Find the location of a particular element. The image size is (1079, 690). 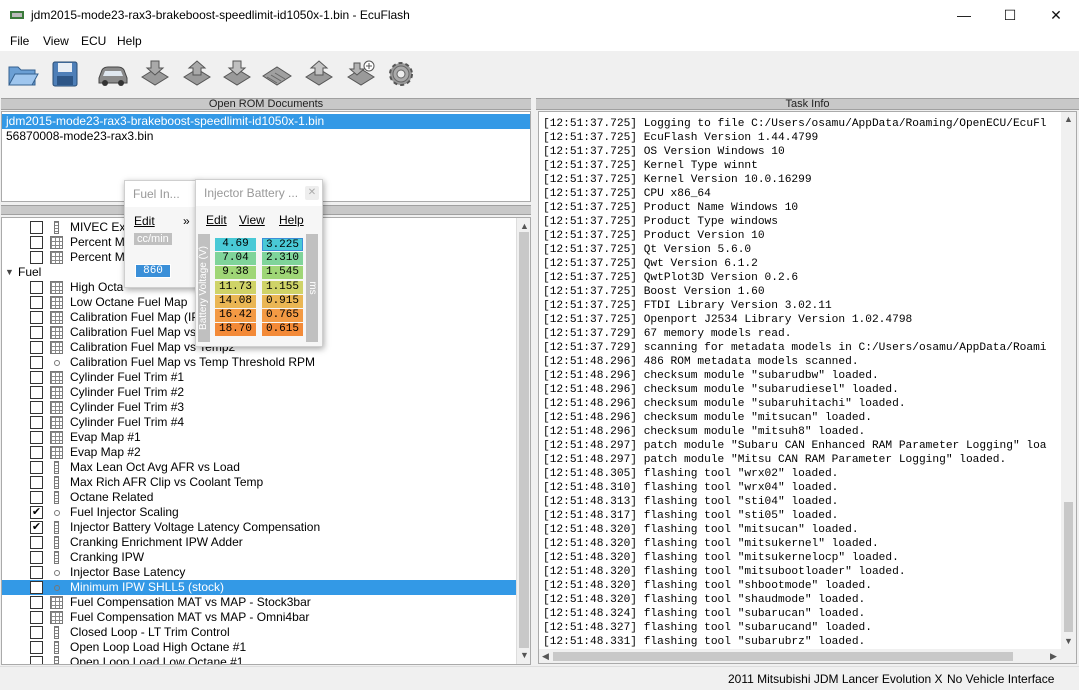

chip-compare-icon is located at coordinates (361, 74).